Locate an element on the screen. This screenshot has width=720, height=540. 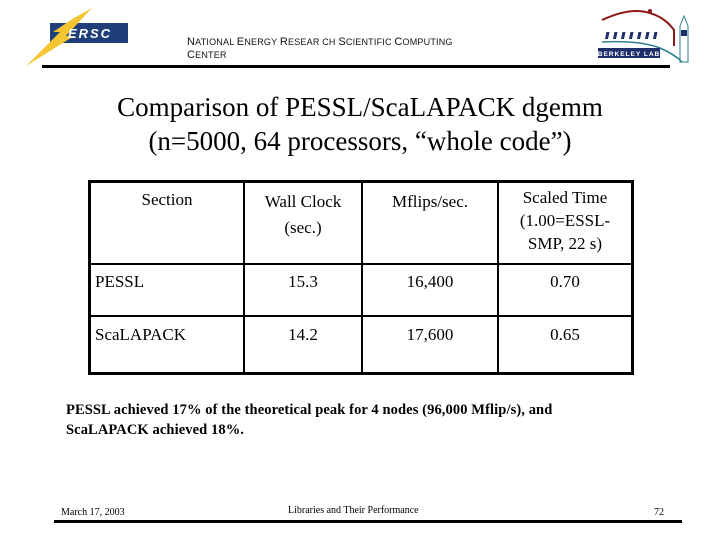
building-windows-icon is located at coordinates (631, 35).